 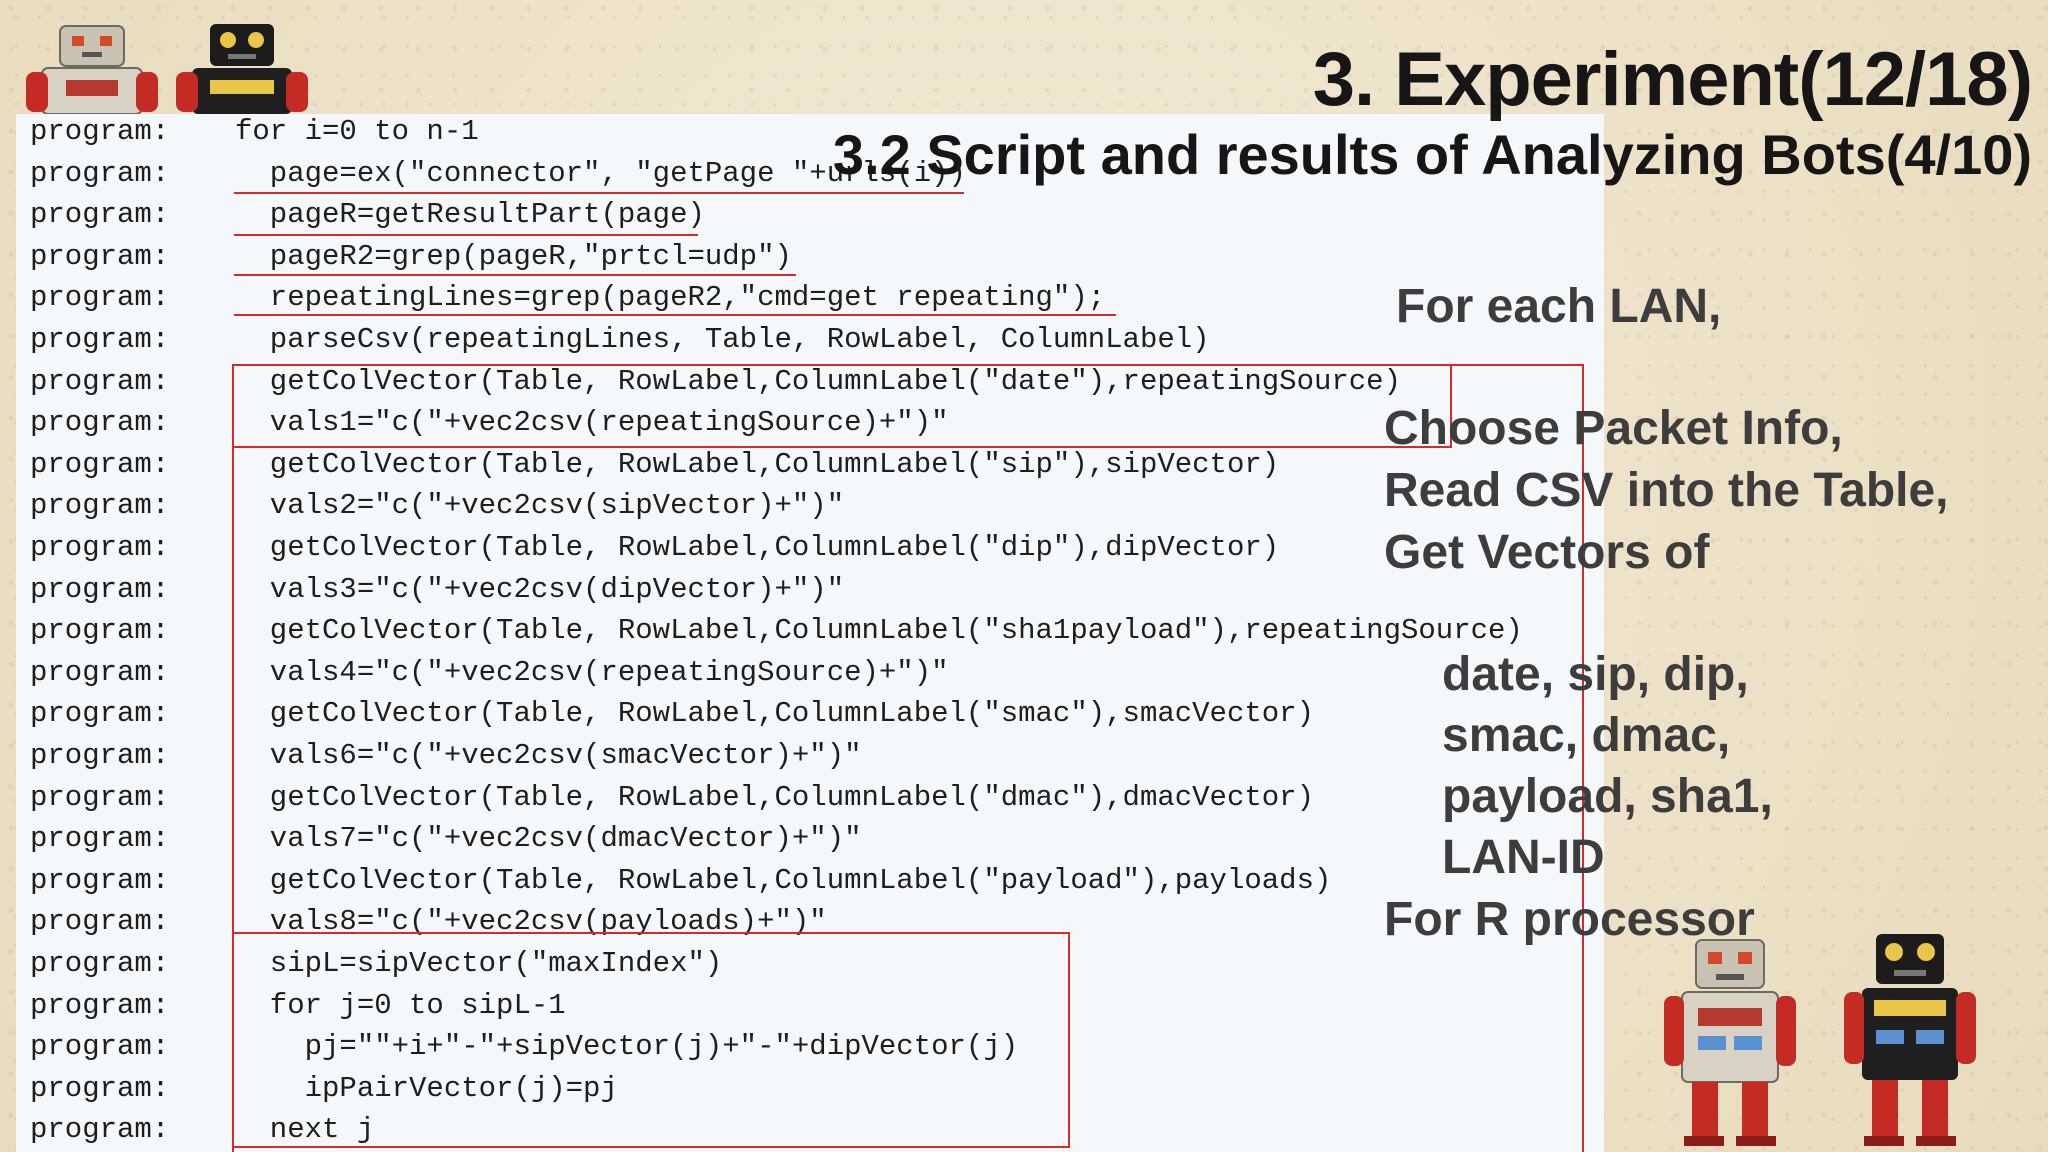 I want to click on slide-title: 3. Experiment(12/18), so click(x=1672, y=79).